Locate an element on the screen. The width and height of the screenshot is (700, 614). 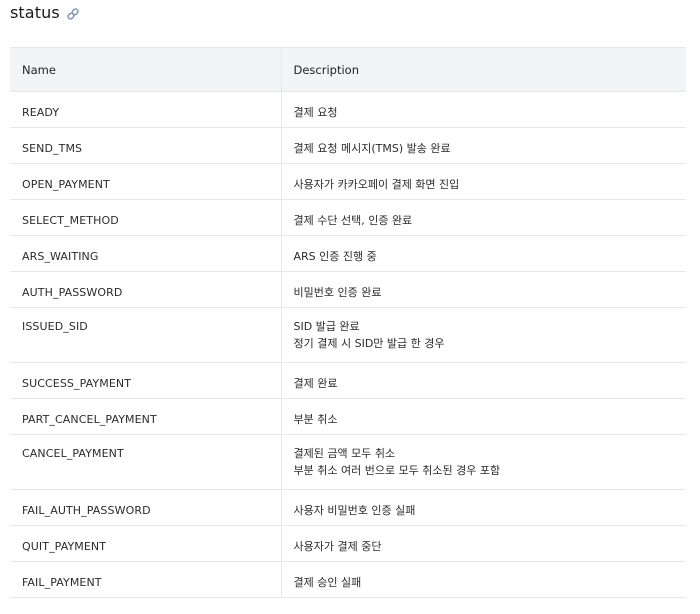
status-name-cell: SELECT_METHOD is located at coordinates (145, 217).